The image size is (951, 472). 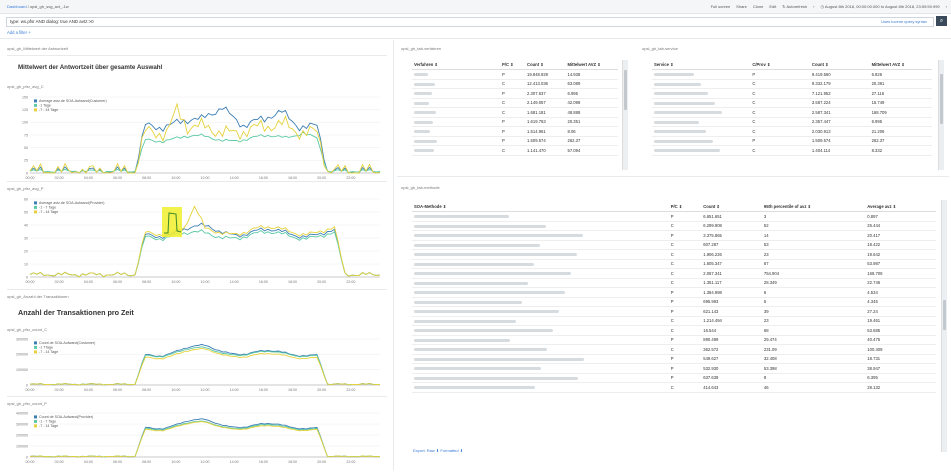 I want to click on table-cell: 25.444, so click(x=900, y=226).